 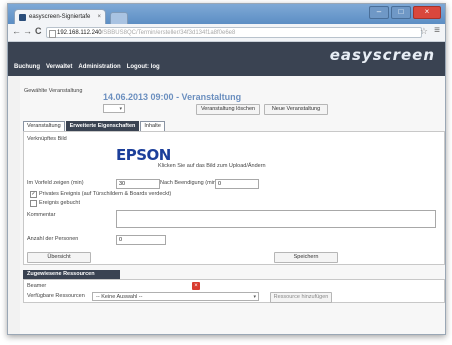 What do you see at coordinates (119, 297) in the screenshot?
I see `available-resources-value: -- Keine Auswahl --` at bounding box center [119, 297].